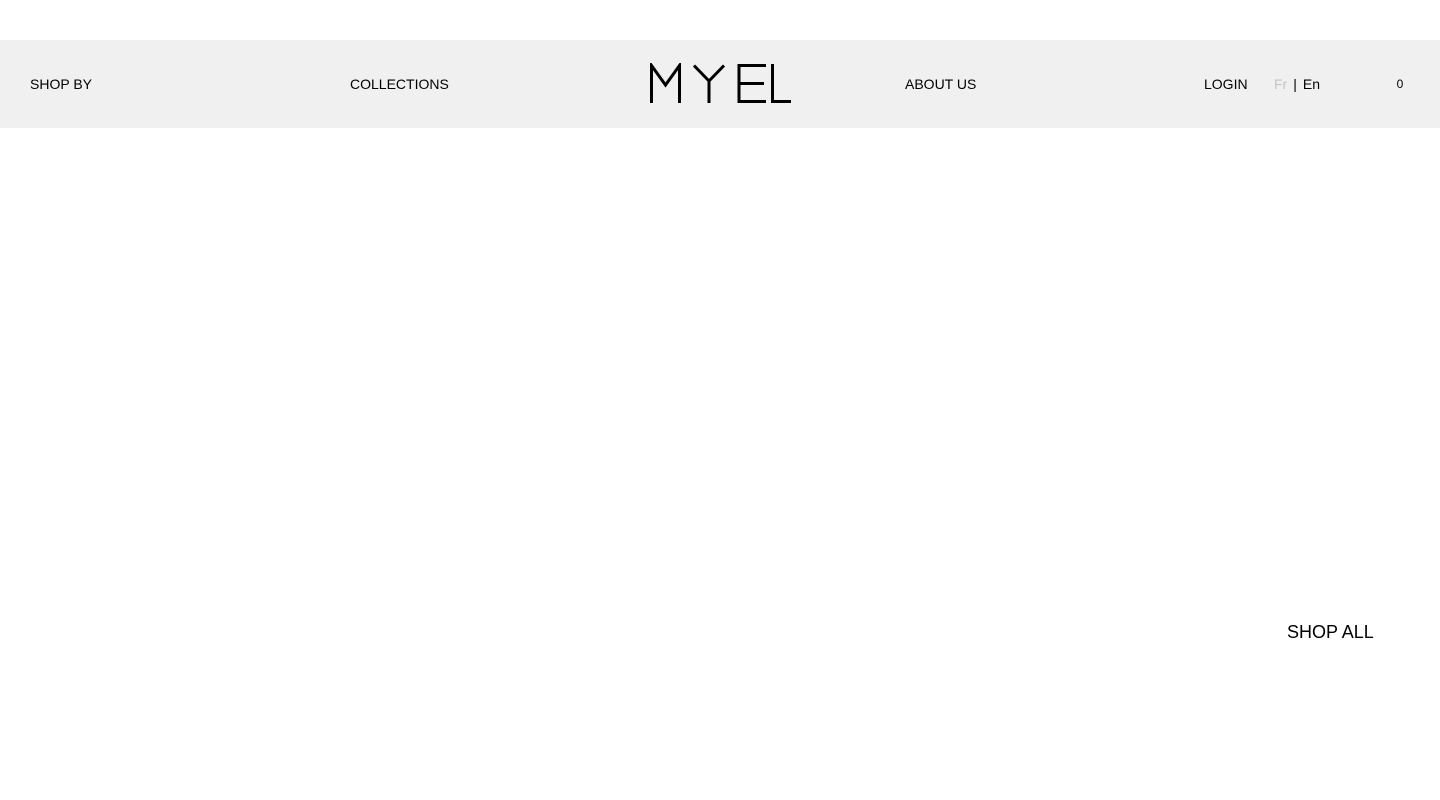 This screenshot has width=1440, height=800. What do you see at coordinates (1330, 632) in the screenshot?
I see `shop-all-link: SHOP ALL` at bounding box center [1330, 632].